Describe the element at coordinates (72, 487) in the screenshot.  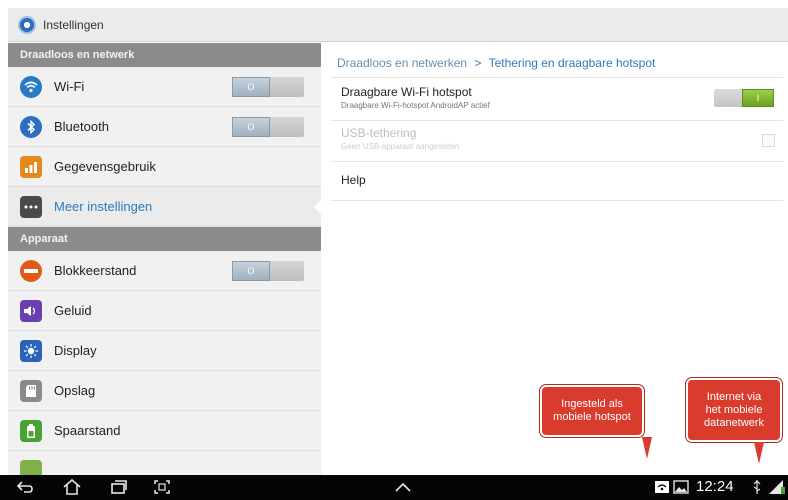
I see `home-icon` at that location.